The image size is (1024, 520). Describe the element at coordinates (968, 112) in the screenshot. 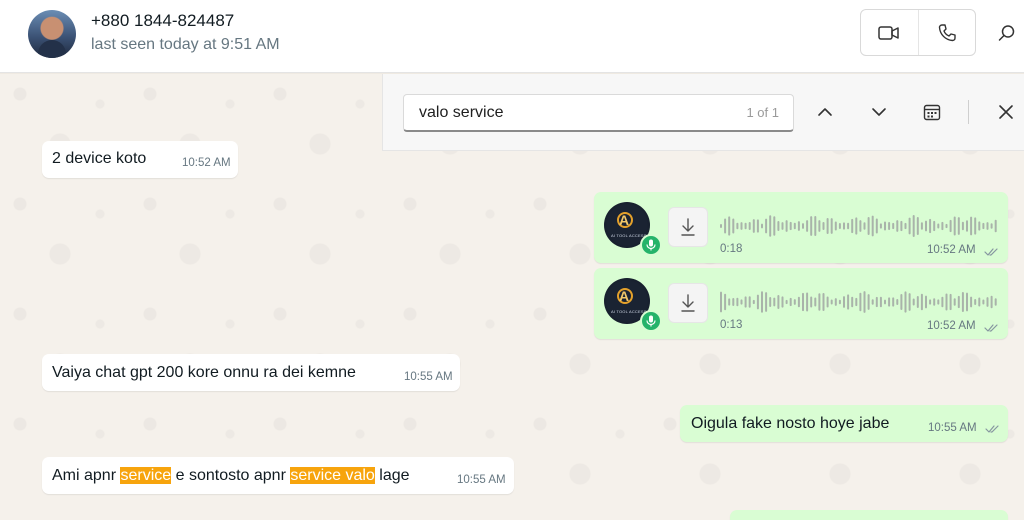

I see `search-panel-divider` at that location.